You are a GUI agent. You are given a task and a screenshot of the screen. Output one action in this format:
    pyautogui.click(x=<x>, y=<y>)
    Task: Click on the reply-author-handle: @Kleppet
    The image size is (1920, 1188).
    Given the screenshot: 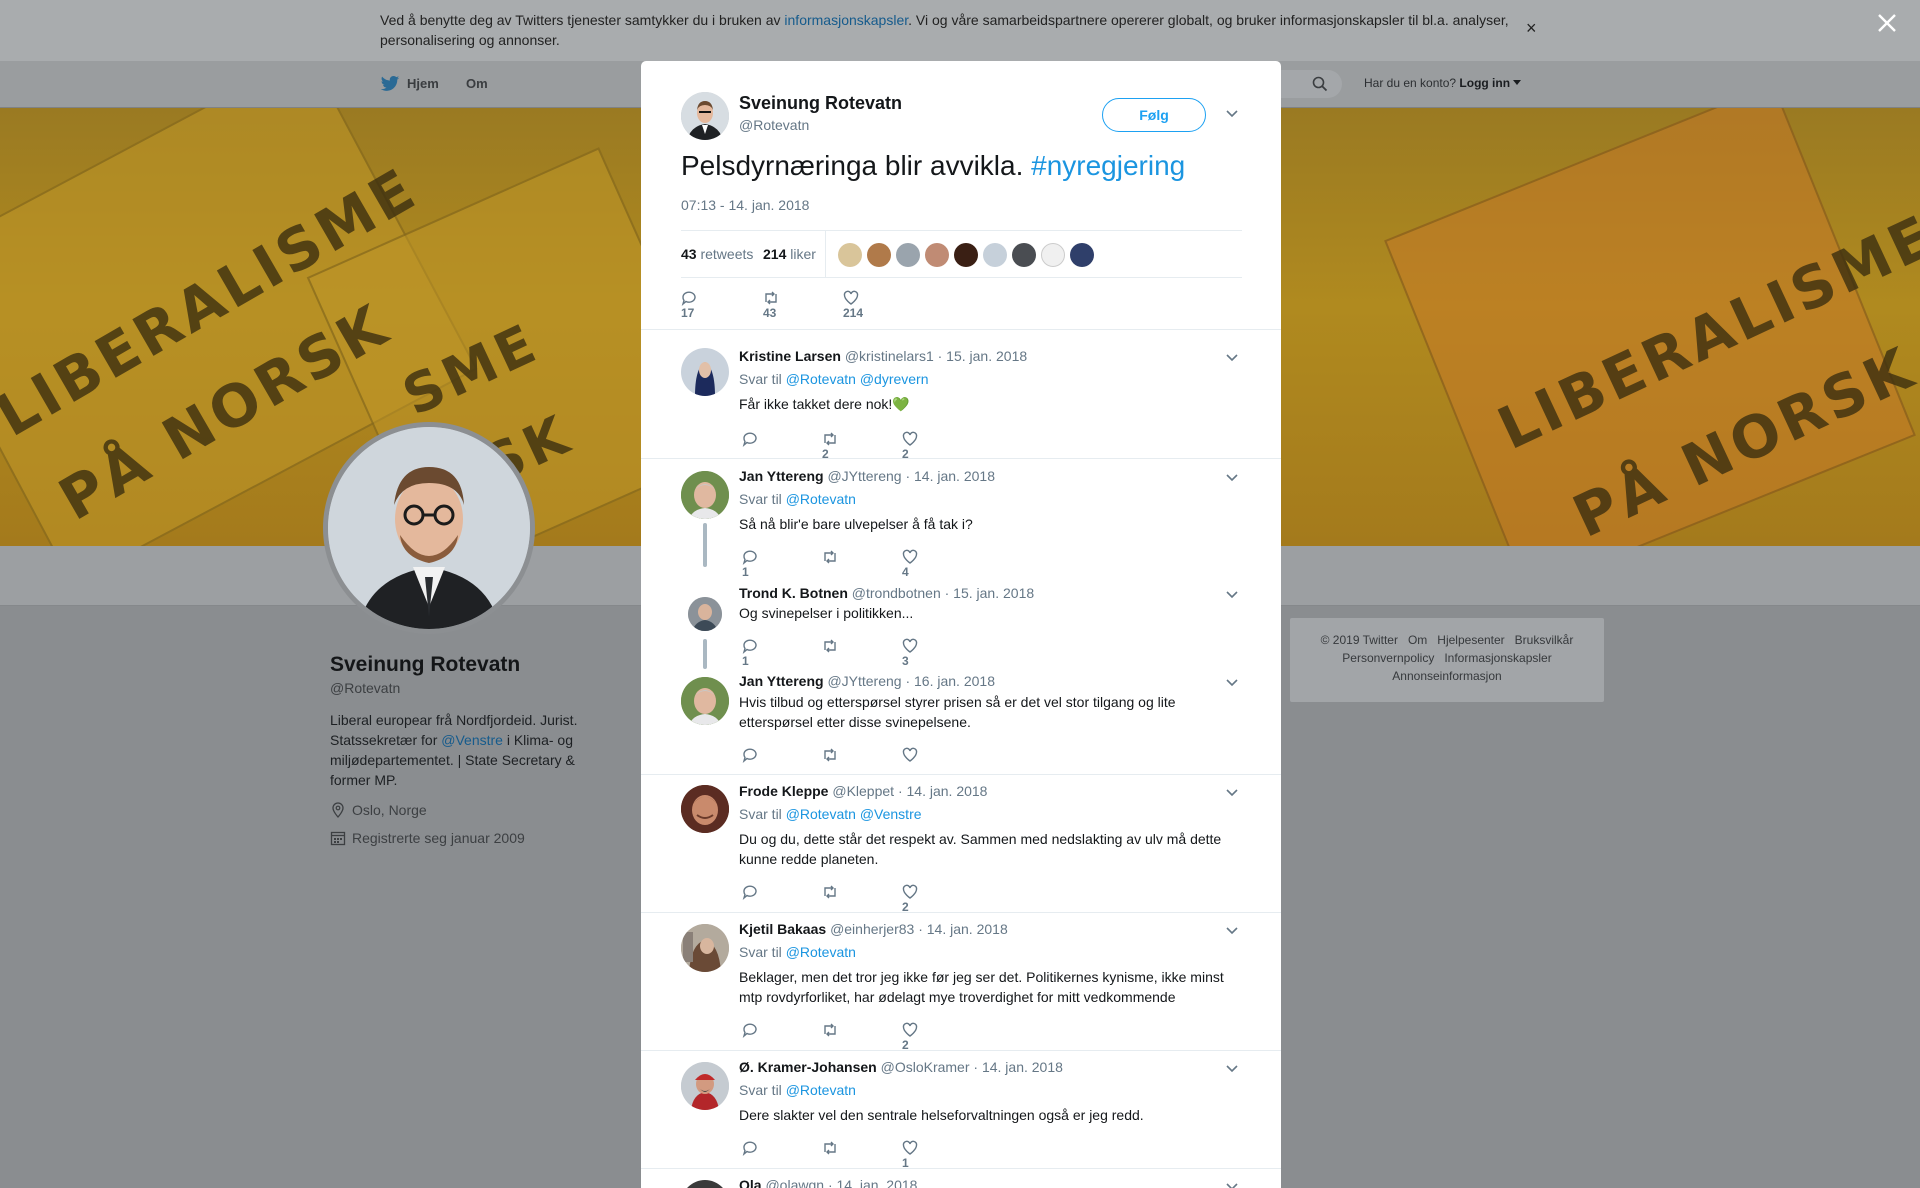 What is the action you would take?
    pyautogui.click(x=863, y=791)
    